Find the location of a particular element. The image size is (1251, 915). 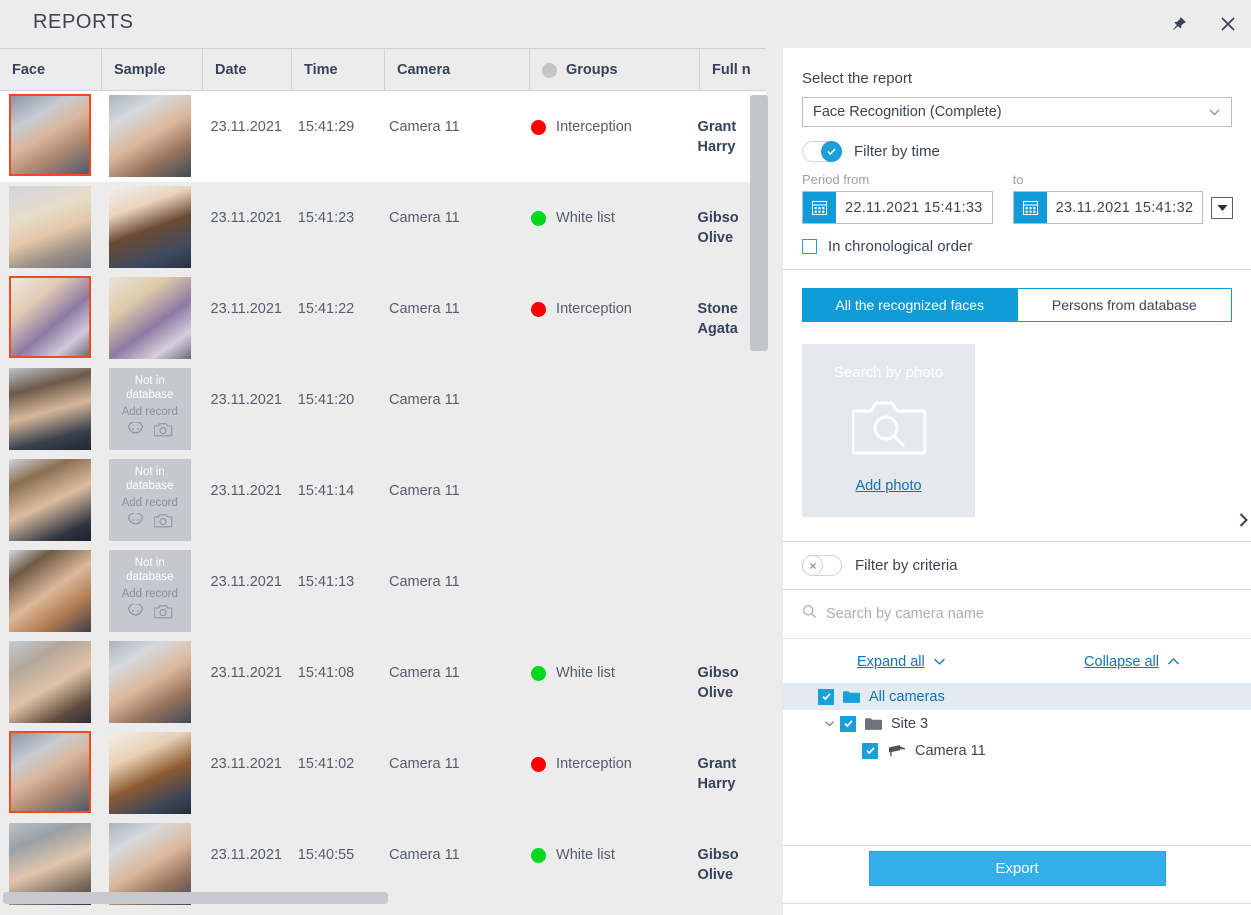

table-header-date: Date is located at coordinates (247, 70).